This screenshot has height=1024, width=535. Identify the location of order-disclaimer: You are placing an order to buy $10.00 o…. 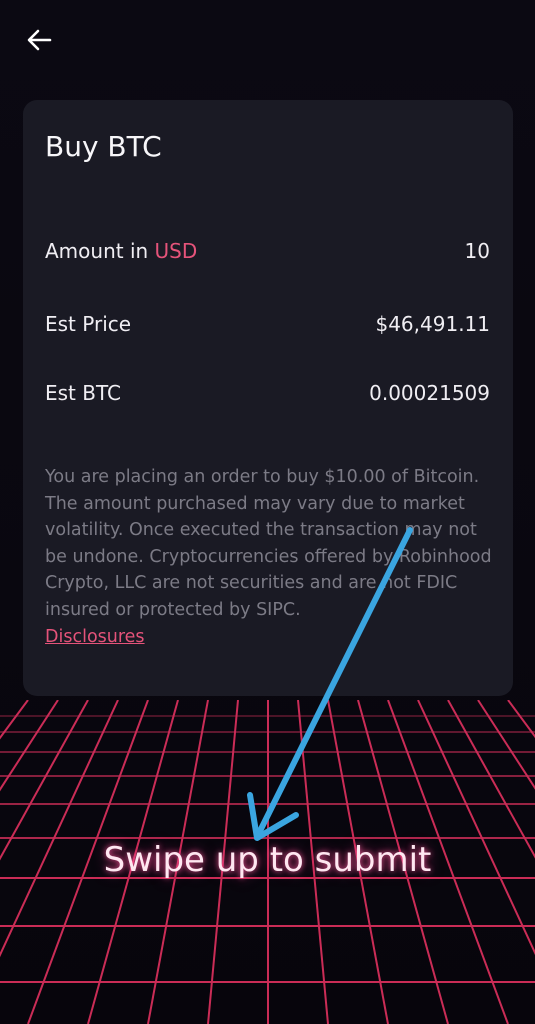
(268, 543).